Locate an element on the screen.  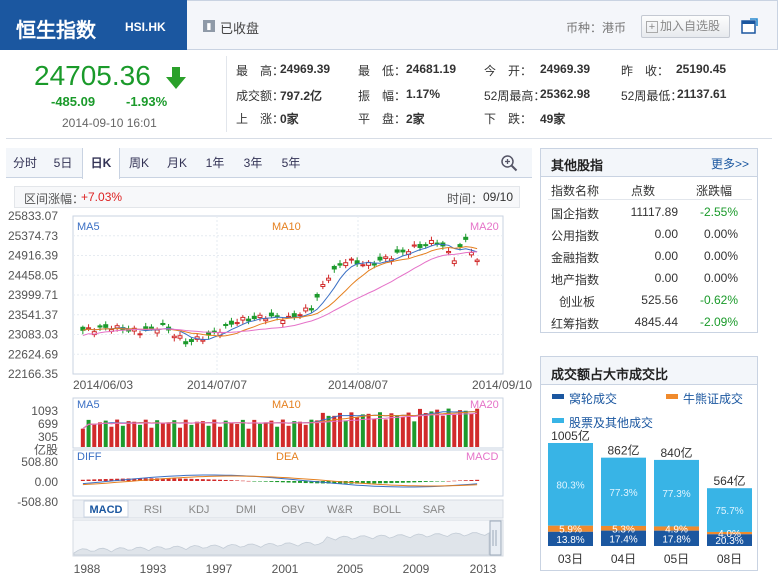
index-row-points: 11117.89 is located at coordinates (654, 212).